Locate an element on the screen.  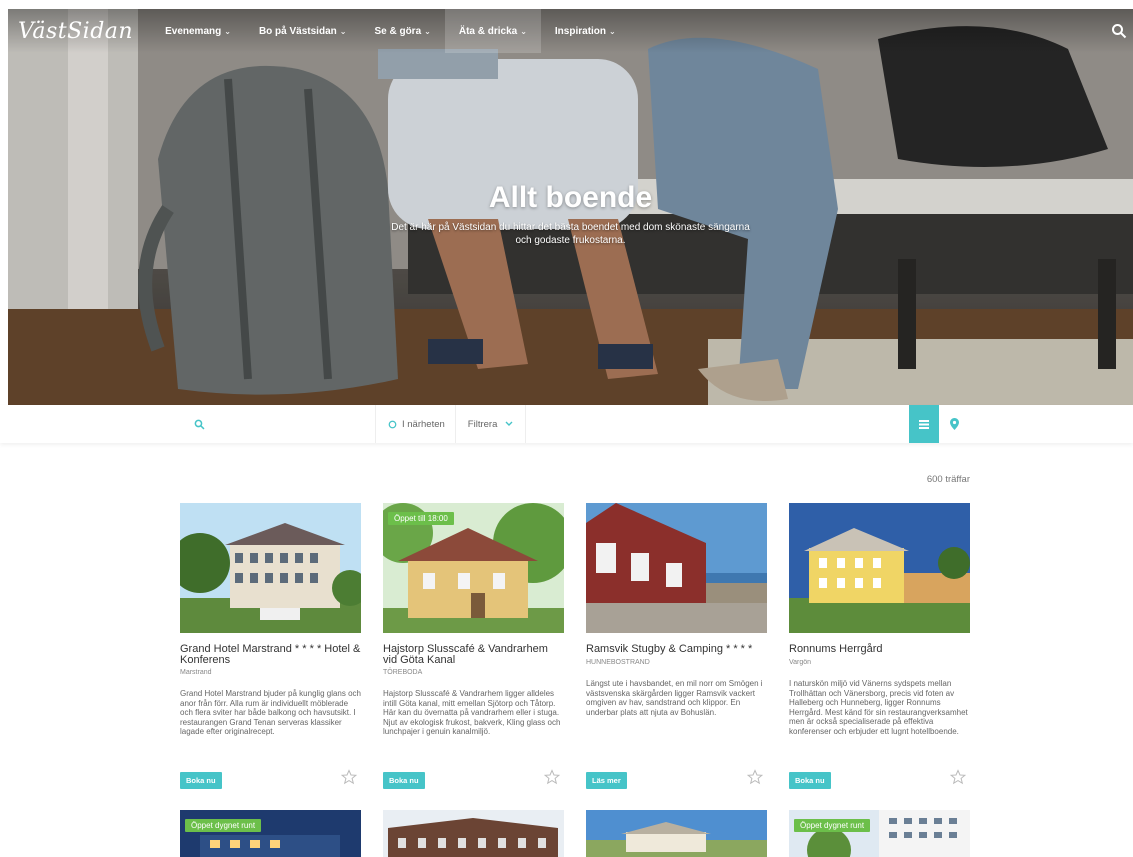
filter-label: Filtrera is located at coordinates (482, 424).